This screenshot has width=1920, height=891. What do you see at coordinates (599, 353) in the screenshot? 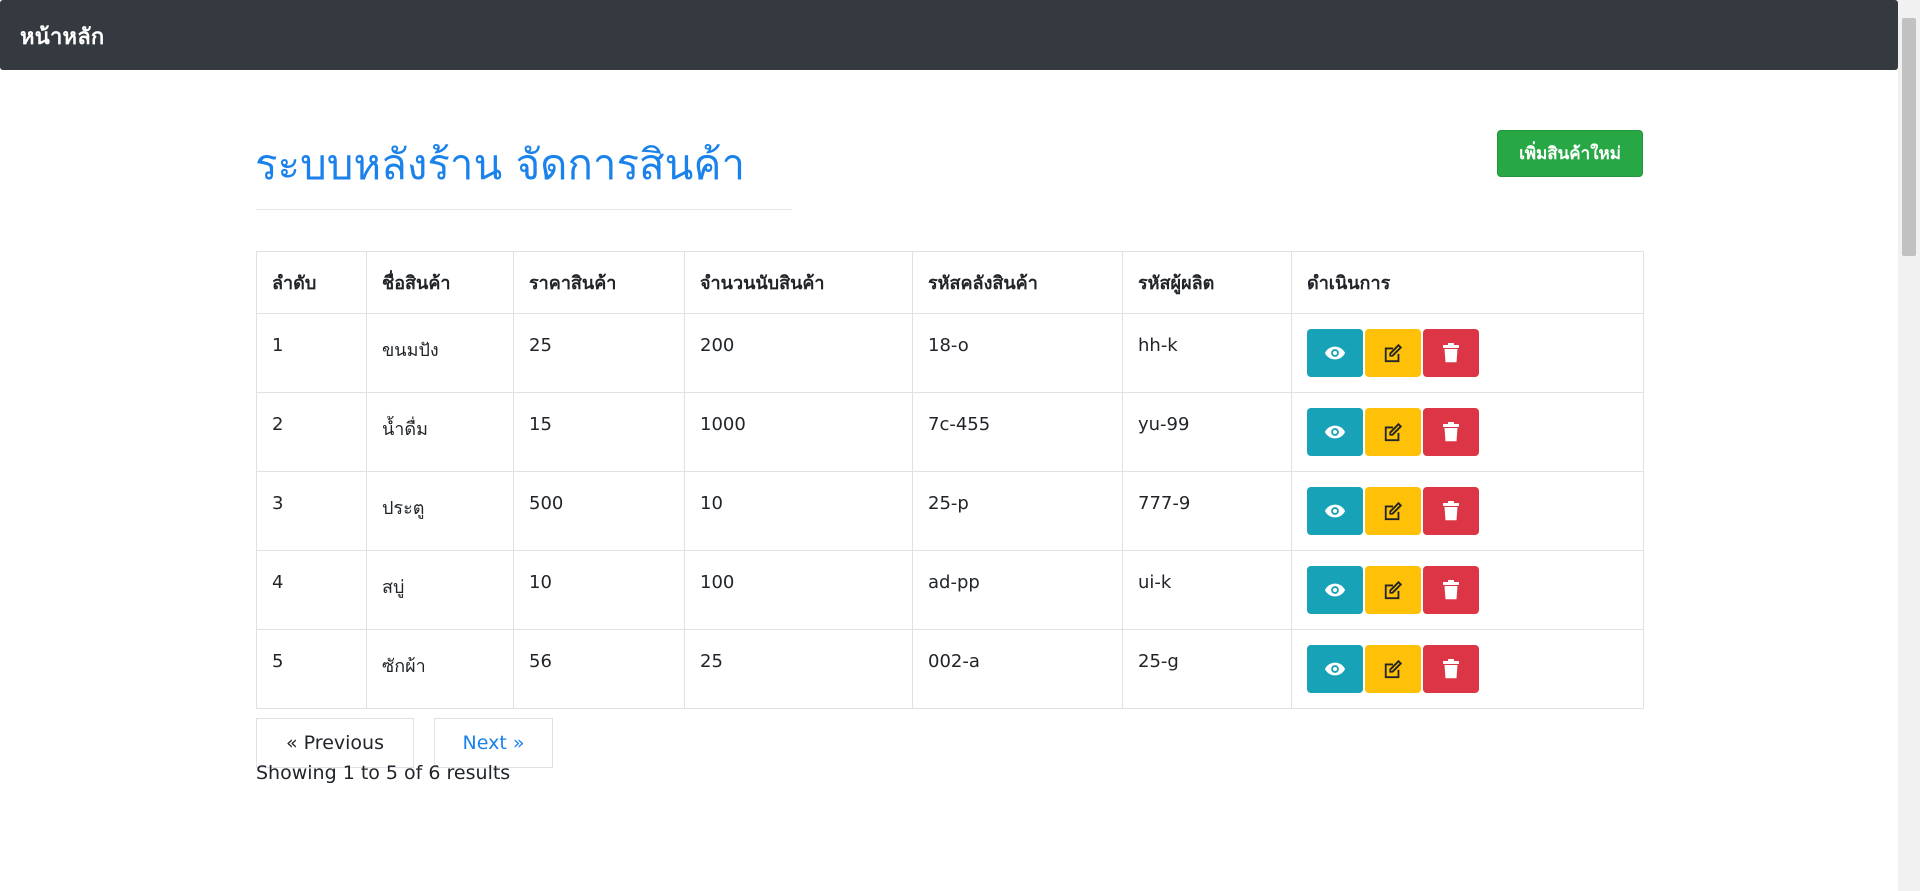
I see `cell-price: 25` at bounding box center [599, 353].